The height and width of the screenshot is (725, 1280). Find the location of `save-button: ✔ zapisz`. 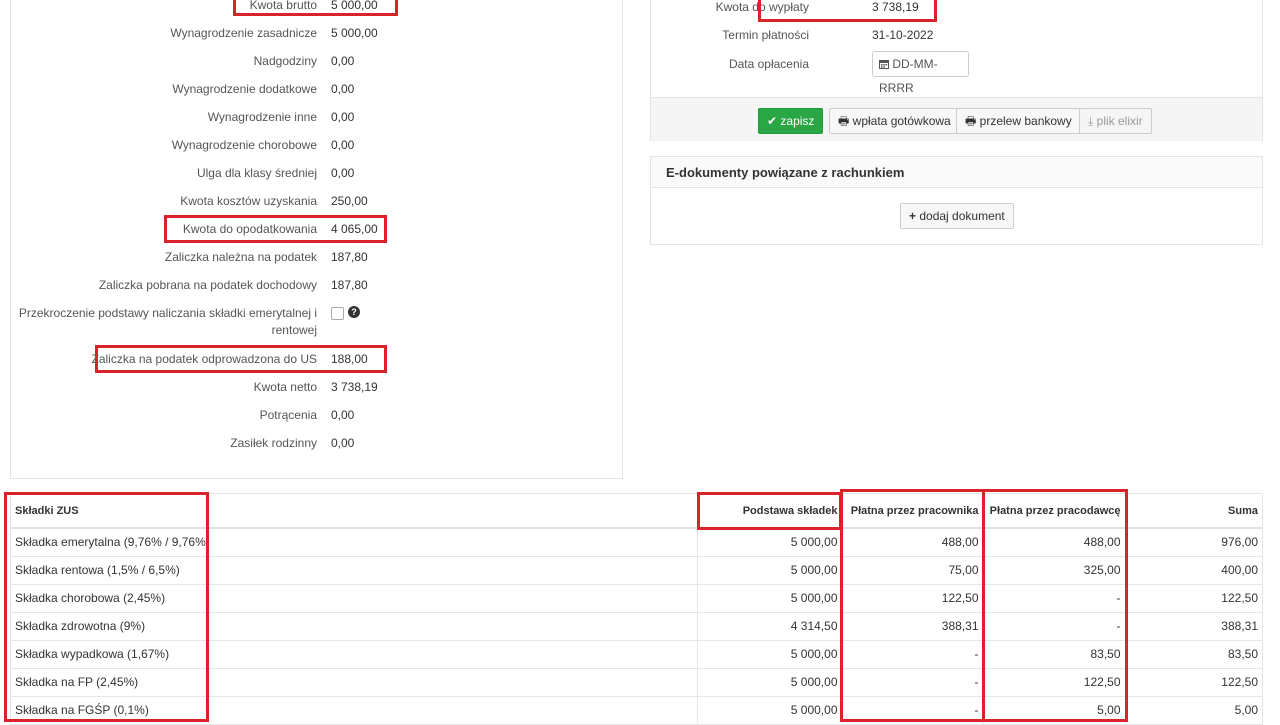

save-button: ✔ zapisz is located at coordinates (791, 121).